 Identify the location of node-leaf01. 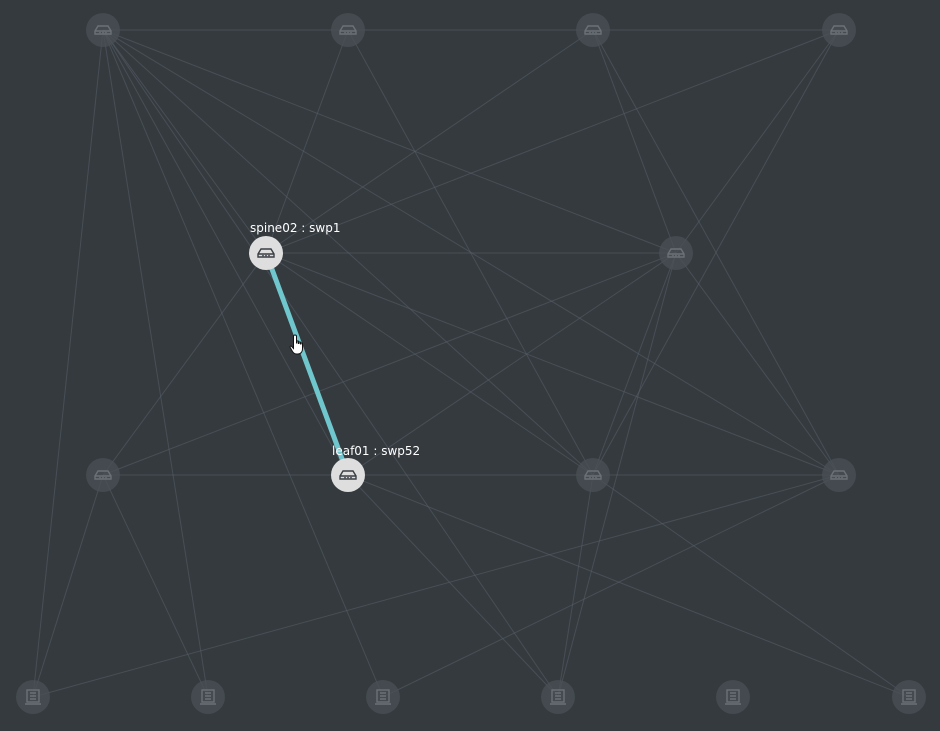
(348, 475).